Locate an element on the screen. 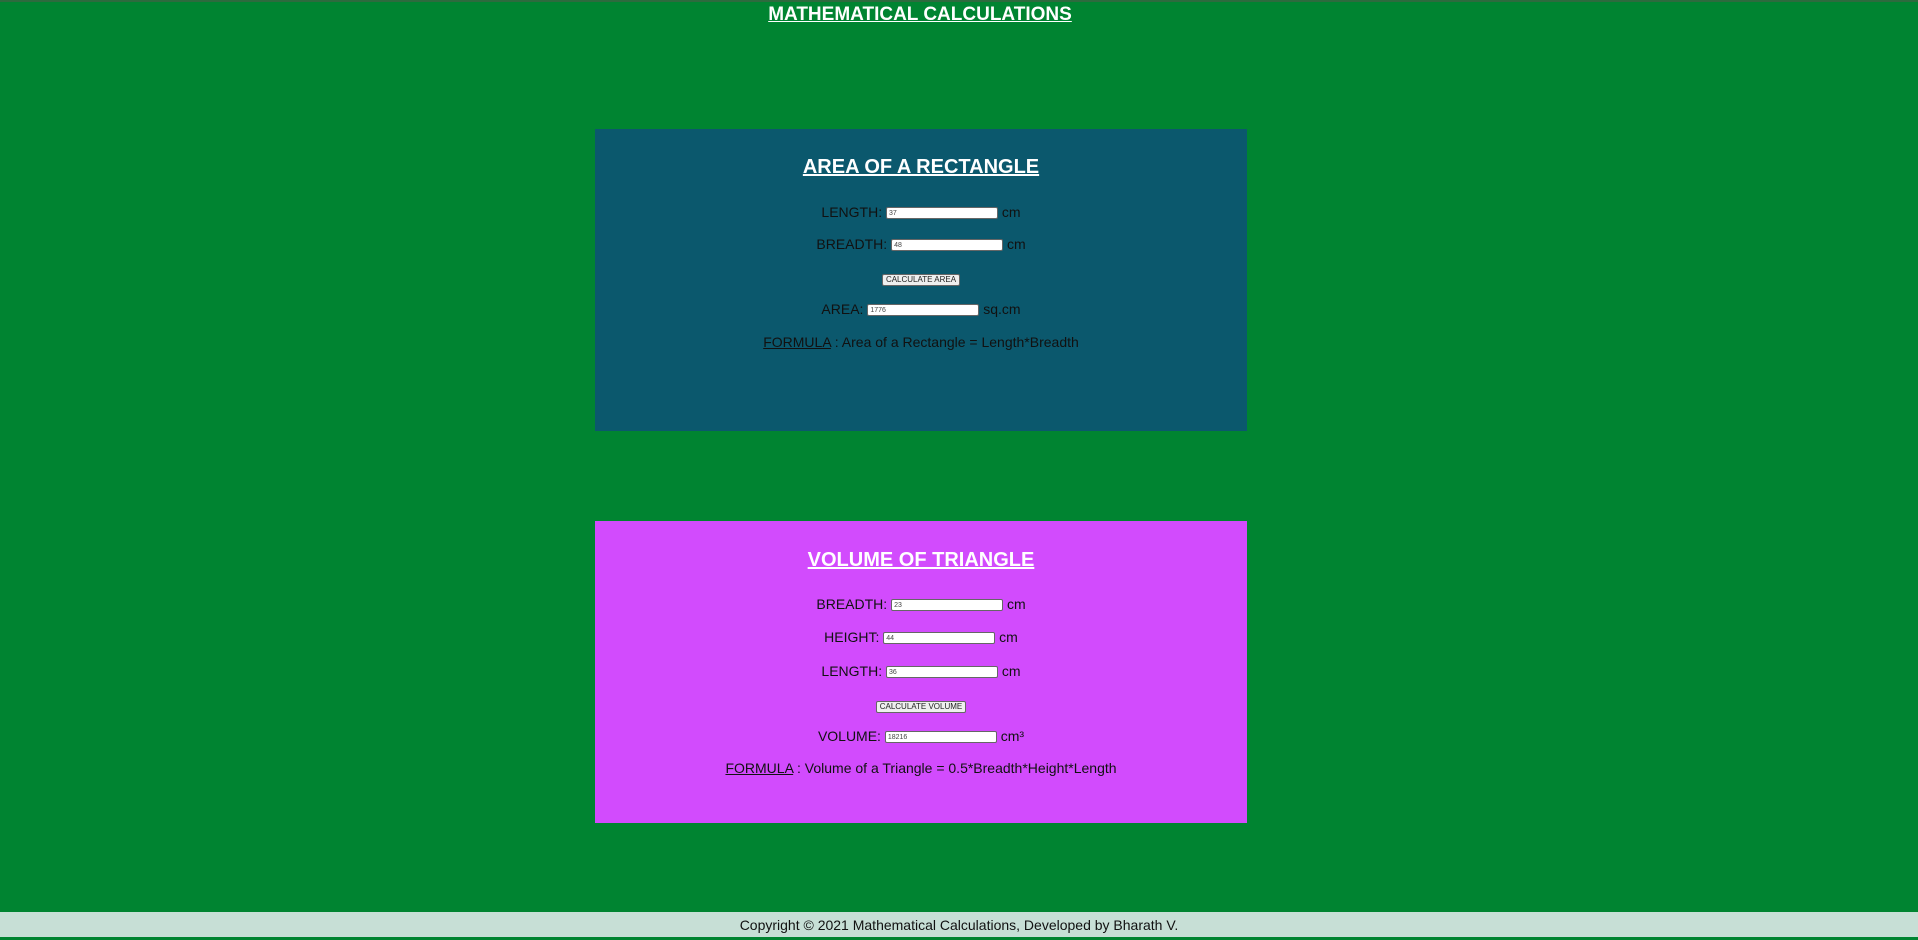  page-title: MATHEMATICAL CALCULATIONS is located at coordinates (920, 14).